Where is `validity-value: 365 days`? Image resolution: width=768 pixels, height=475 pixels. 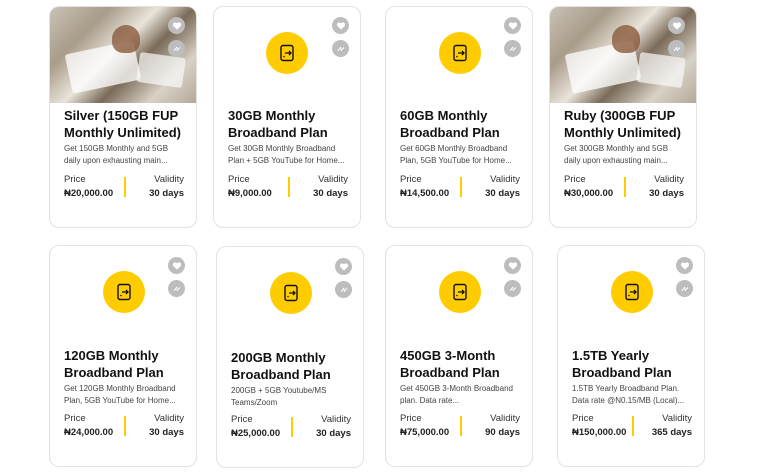 validity-value: 365 days is located at coordinates (671, 432).